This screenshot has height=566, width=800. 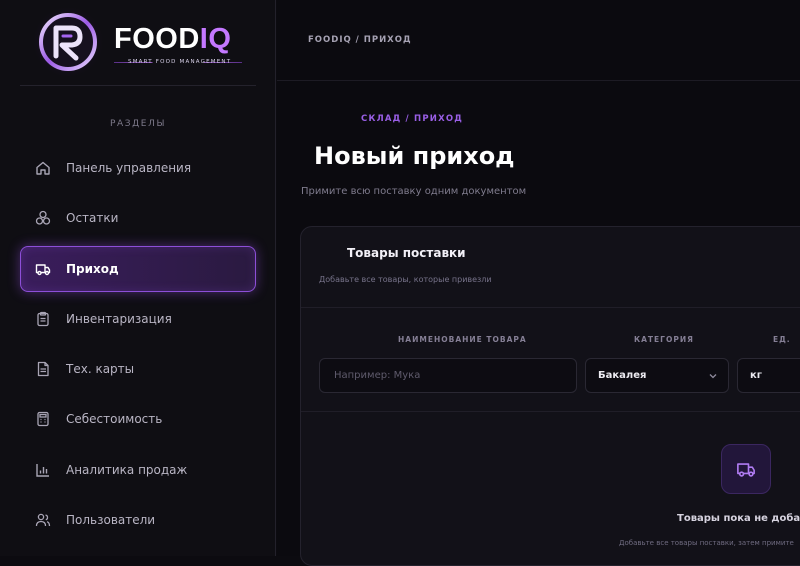 What do you see at coordinates (414, 156) in the screenshot?
I see `page-title: Новый приход` at bounding box center [414, 156].